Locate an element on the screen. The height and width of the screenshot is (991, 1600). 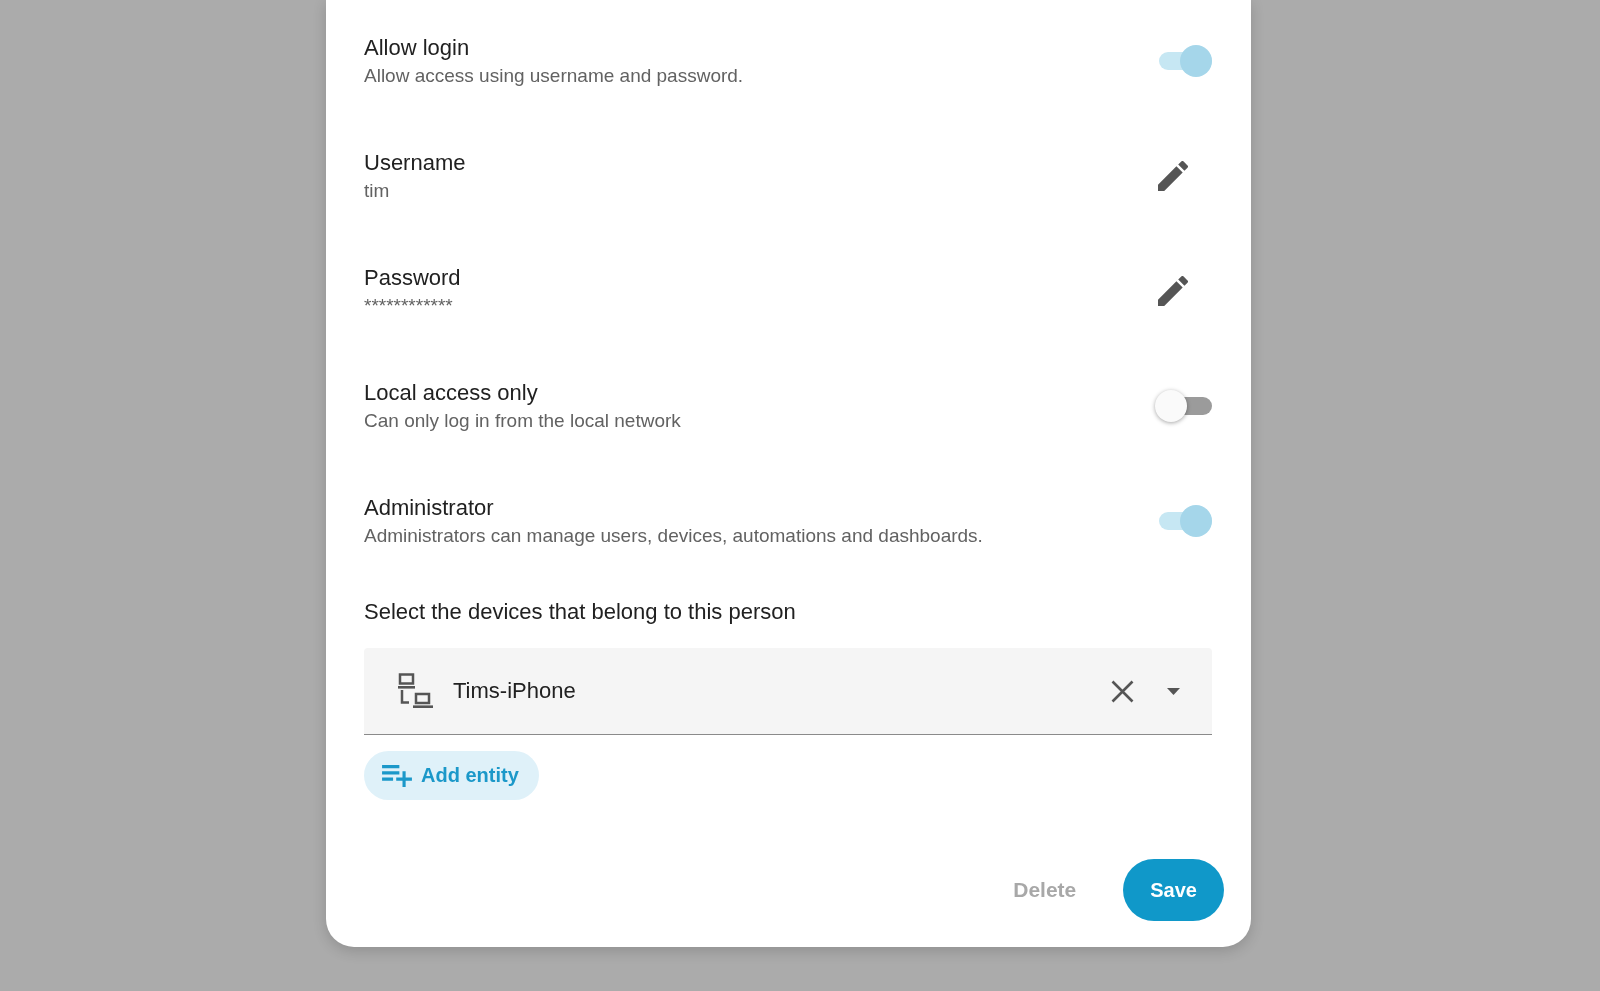
selected-device: Tims-iPhone is located at coordinates (515, 691).